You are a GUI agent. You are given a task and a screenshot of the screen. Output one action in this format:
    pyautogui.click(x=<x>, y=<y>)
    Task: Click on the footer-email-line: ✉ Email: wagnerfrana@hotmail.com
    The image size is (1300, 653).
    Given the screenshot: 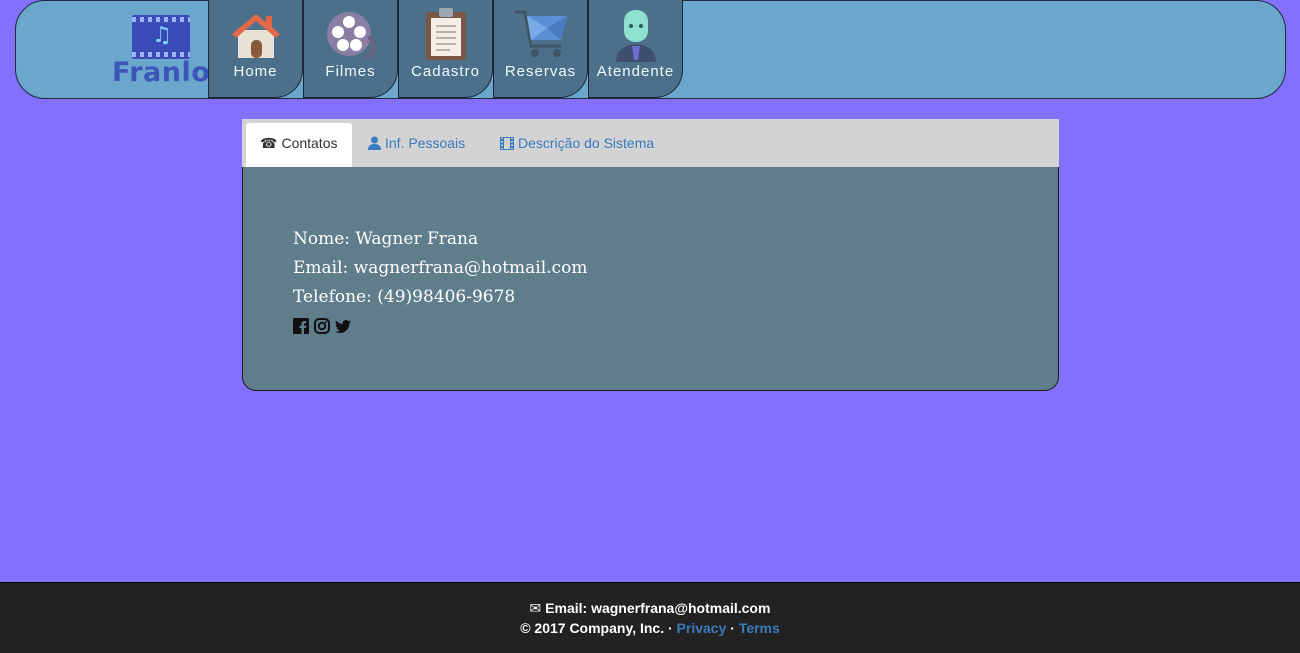 What is the action you would take?
    pyautogui.click(x=650, y=608)
    